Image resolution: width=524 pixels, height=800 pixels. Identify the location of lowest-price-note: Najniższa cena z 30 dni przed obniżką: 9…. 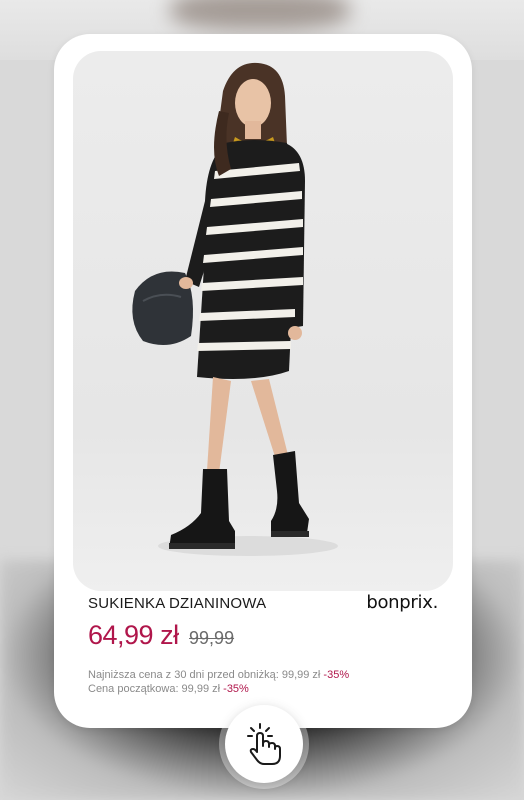
(218, 675).